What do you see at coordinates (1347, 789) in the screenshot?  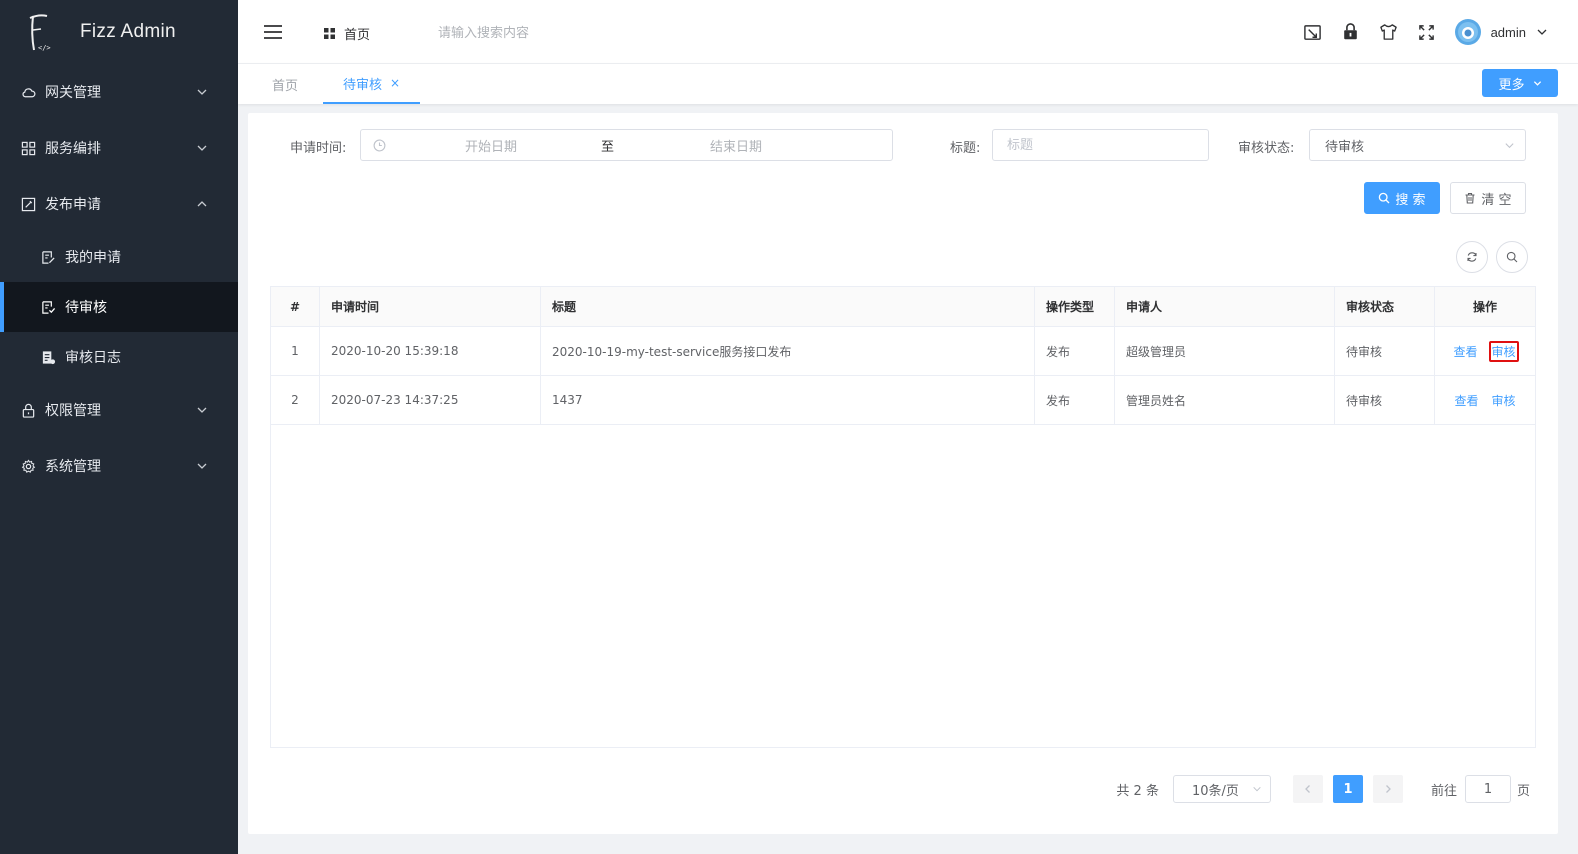 I see `page-number-current: 1` at bounding box center [1347, 789].